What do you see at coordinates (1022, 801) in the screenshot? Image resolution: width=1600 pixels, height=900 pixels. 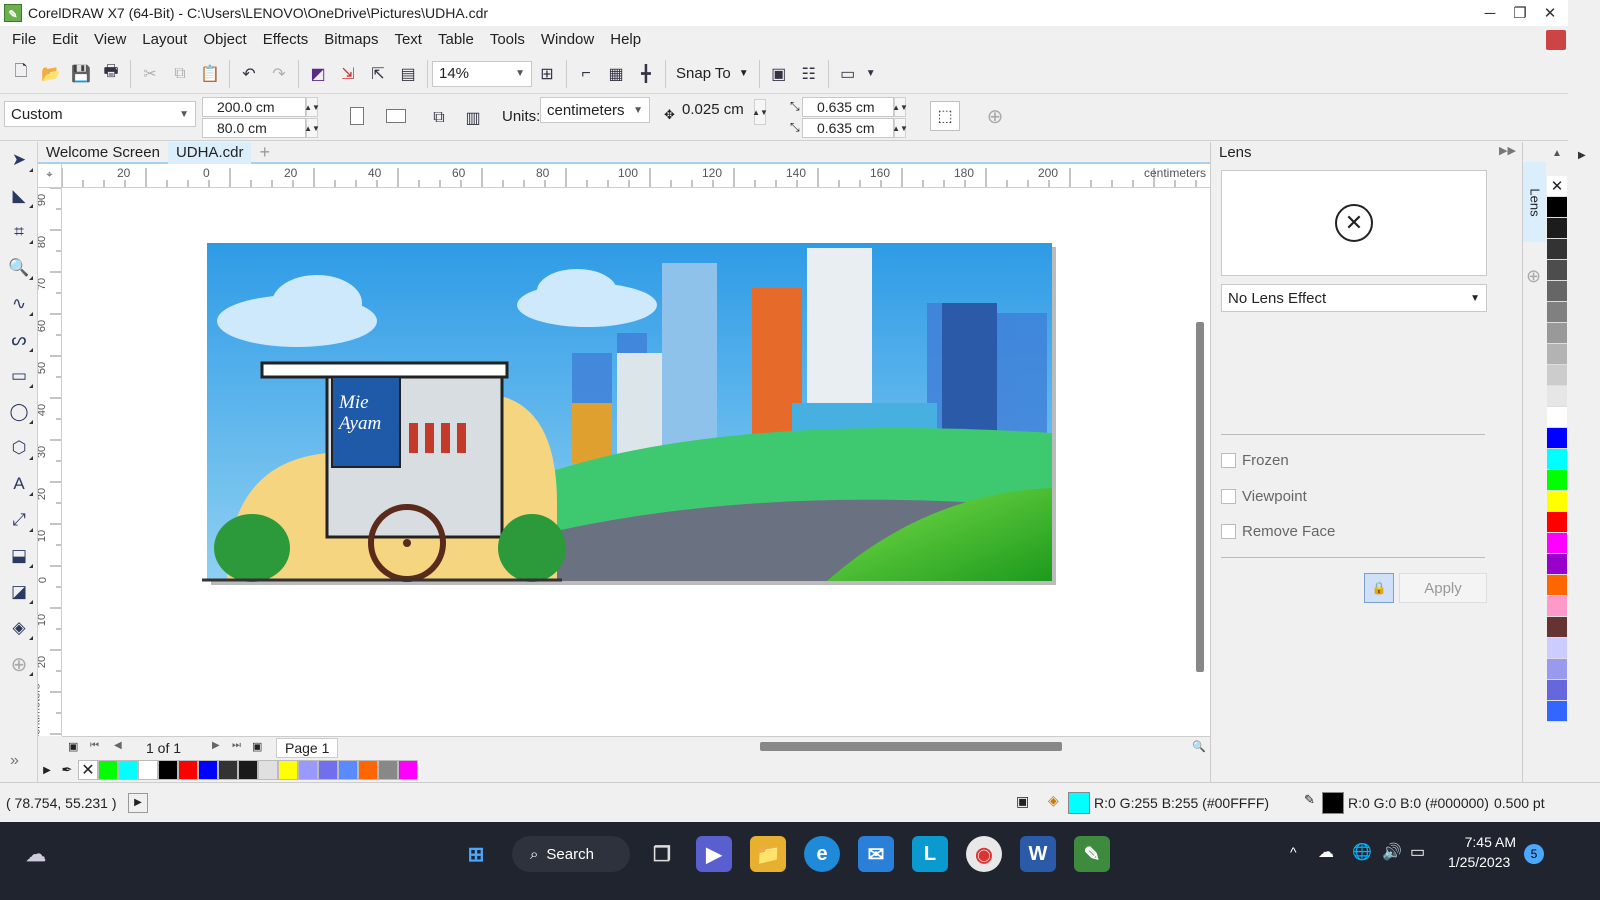 I see `color-proofing-icon: ▣` at bounding box center [1022, 801].